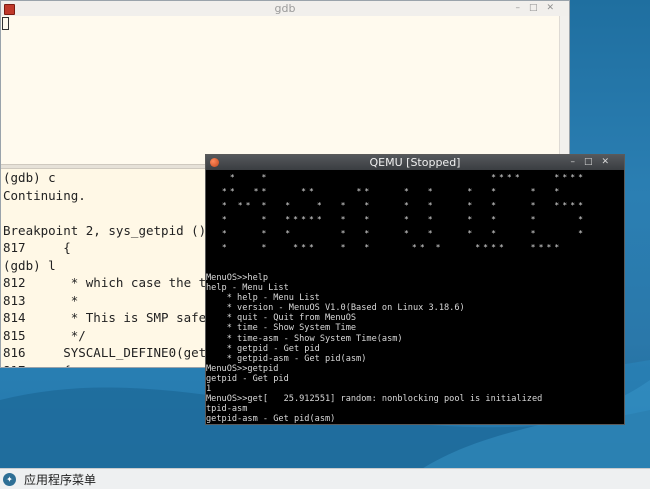 This screenshot has width=650, height=489. I want to click on qemu-titlebar: QEMU [Stopped] –□✕, so click(415, 162).